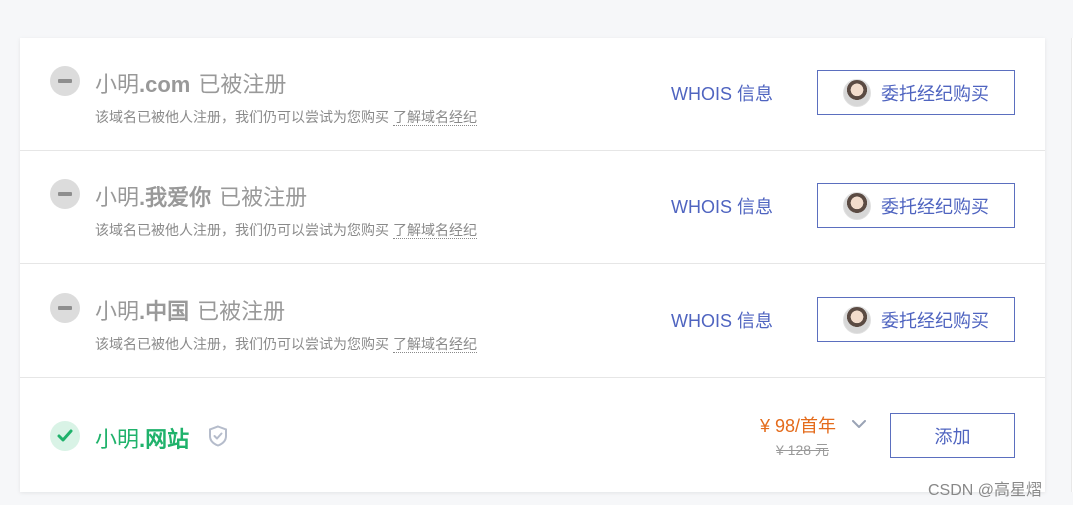 This screenshot has height=505, width=1073. What do you see at coordinates (985, 490) in the screenshot?
I see `watermark: CSDN @高星熠` at bounding box center [985, 490].